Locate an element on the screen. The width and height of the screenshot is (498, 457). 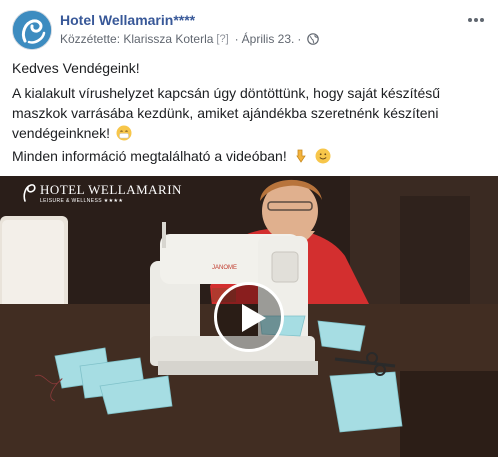
post-date: Április 23. is located at coordinates (268, 39).